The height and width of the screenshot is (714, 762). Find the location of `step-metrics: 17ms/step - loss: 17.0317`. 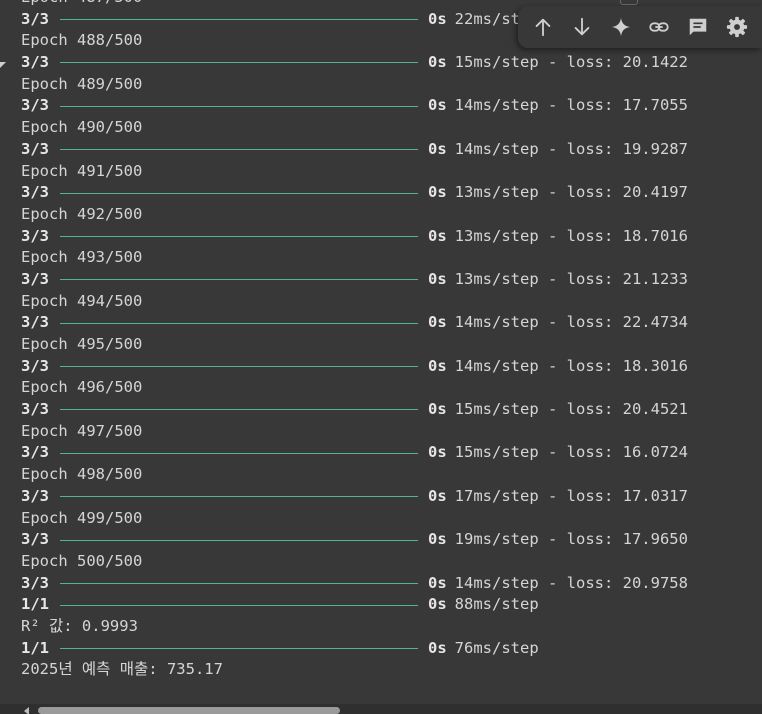

step-metrics: 17ms/step - loss: 17.0317 is located at coordinates (571, 495).